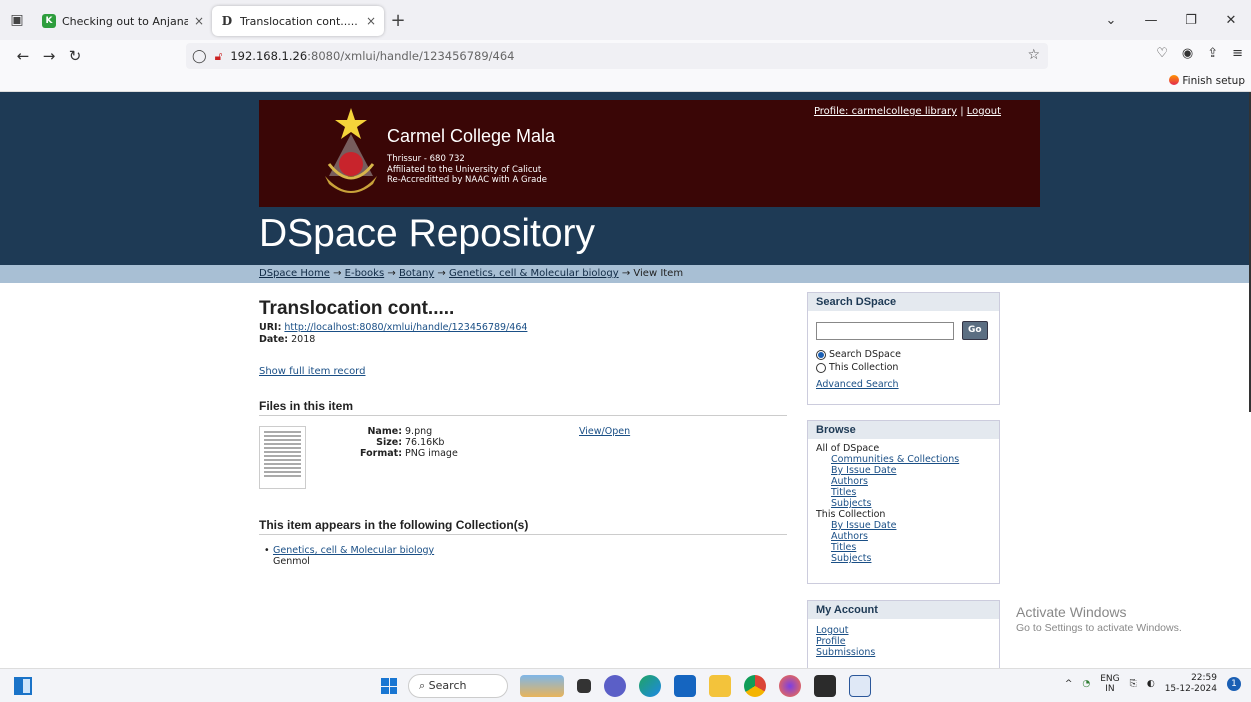  I want to click on repository-title: DSpace Repository, so click(427, 233).